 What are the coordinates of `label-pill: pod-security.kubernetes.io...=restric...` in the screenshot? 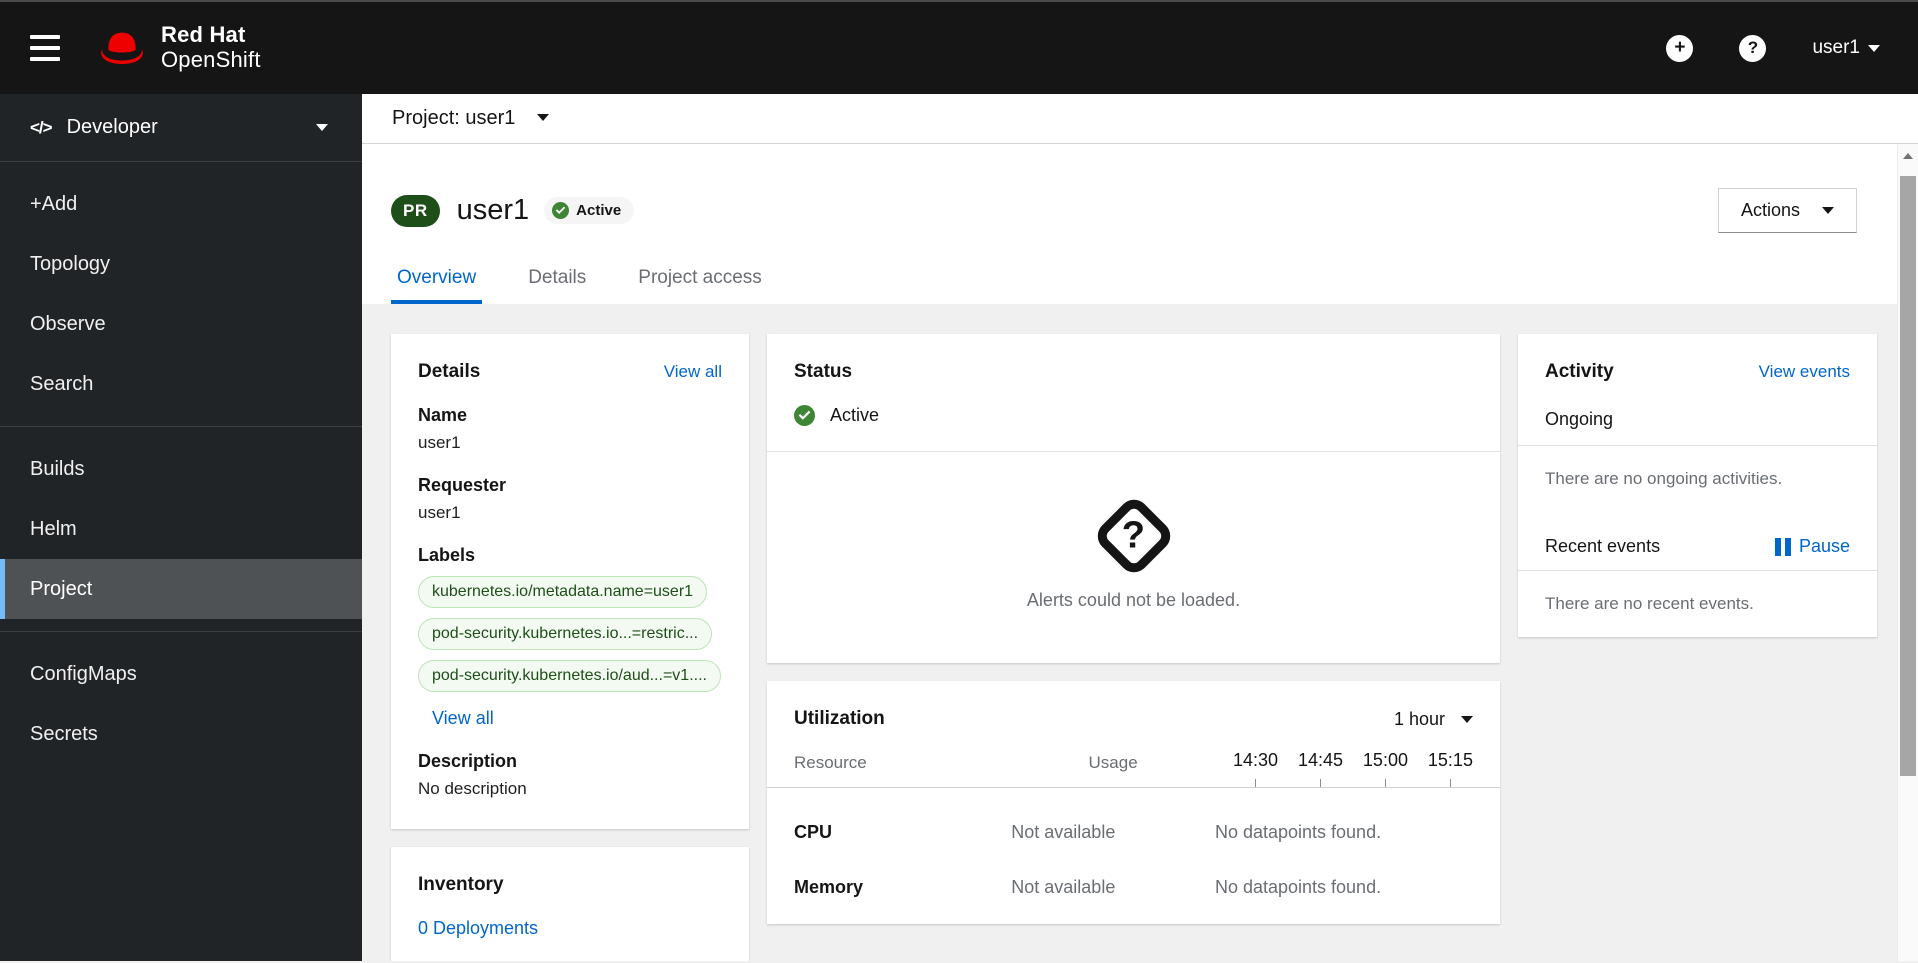 It's located at (565, 634).